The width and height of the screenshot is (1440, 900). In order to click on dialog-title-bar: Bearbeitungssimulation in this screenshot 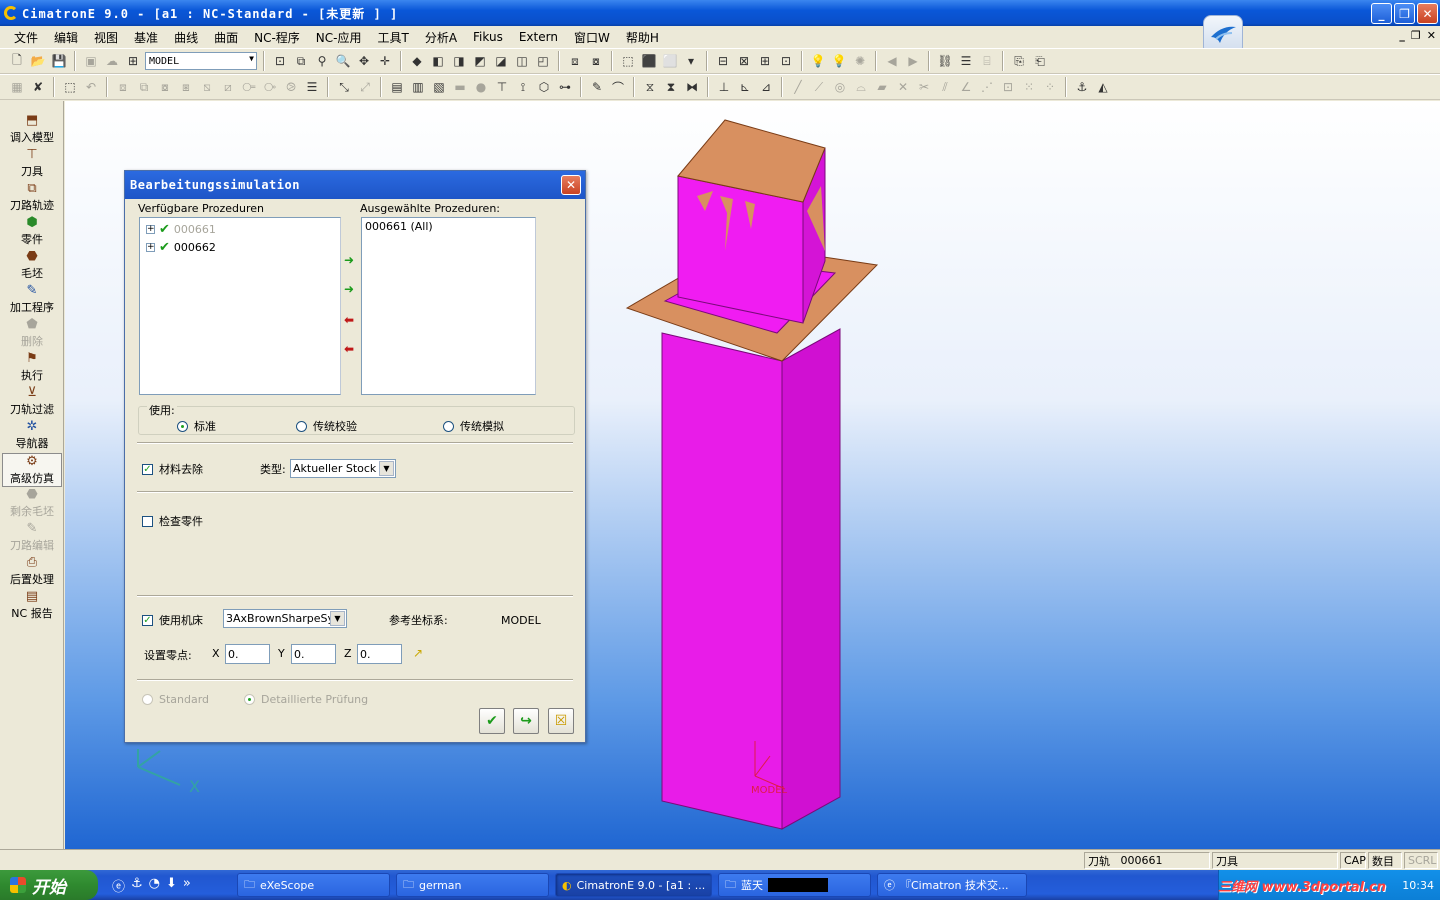, I will do `click(355, 185)`.